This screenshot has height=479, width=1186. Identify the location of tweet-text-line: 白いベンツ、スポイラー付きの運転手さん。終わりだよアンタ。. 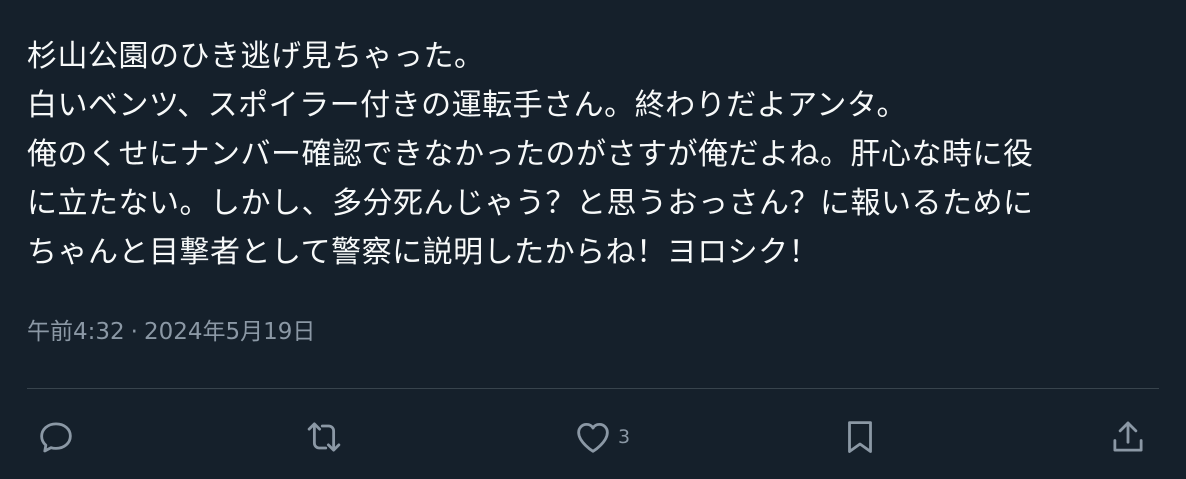
(467, 105).